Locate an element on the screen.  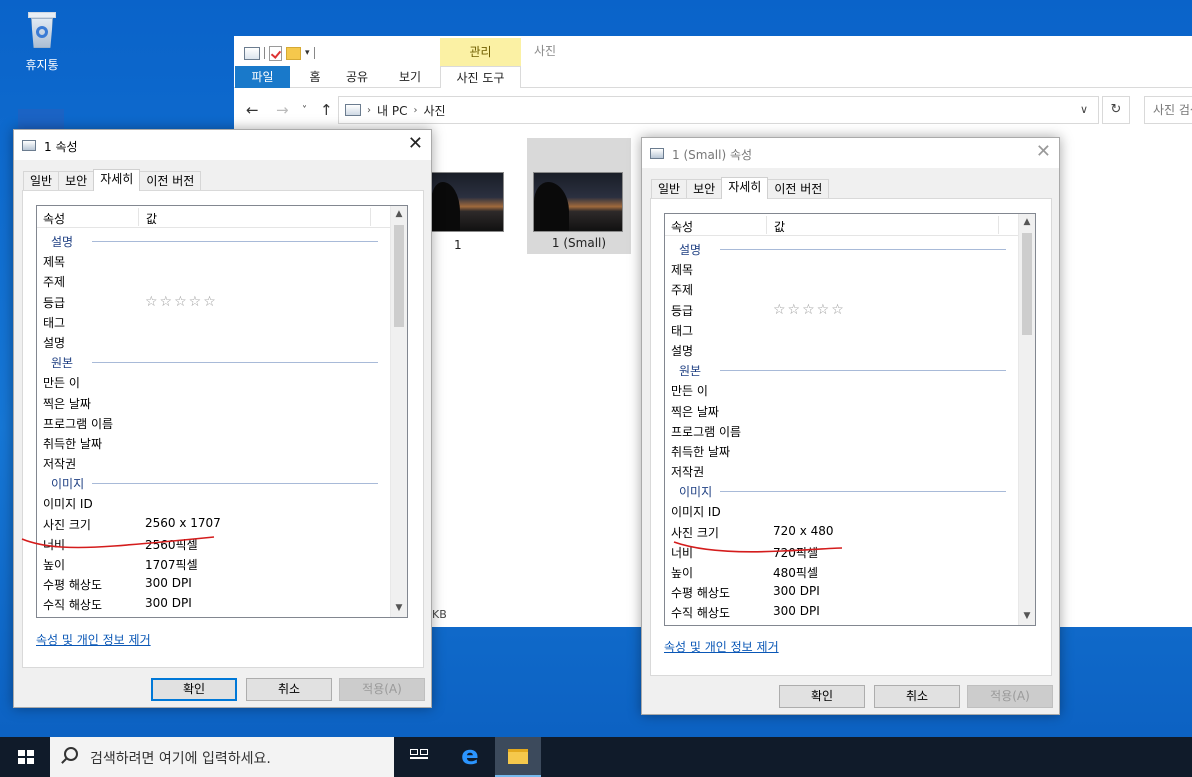
recycle-bin-shortcut: 휴지통 is located at coordinates (42, 41).